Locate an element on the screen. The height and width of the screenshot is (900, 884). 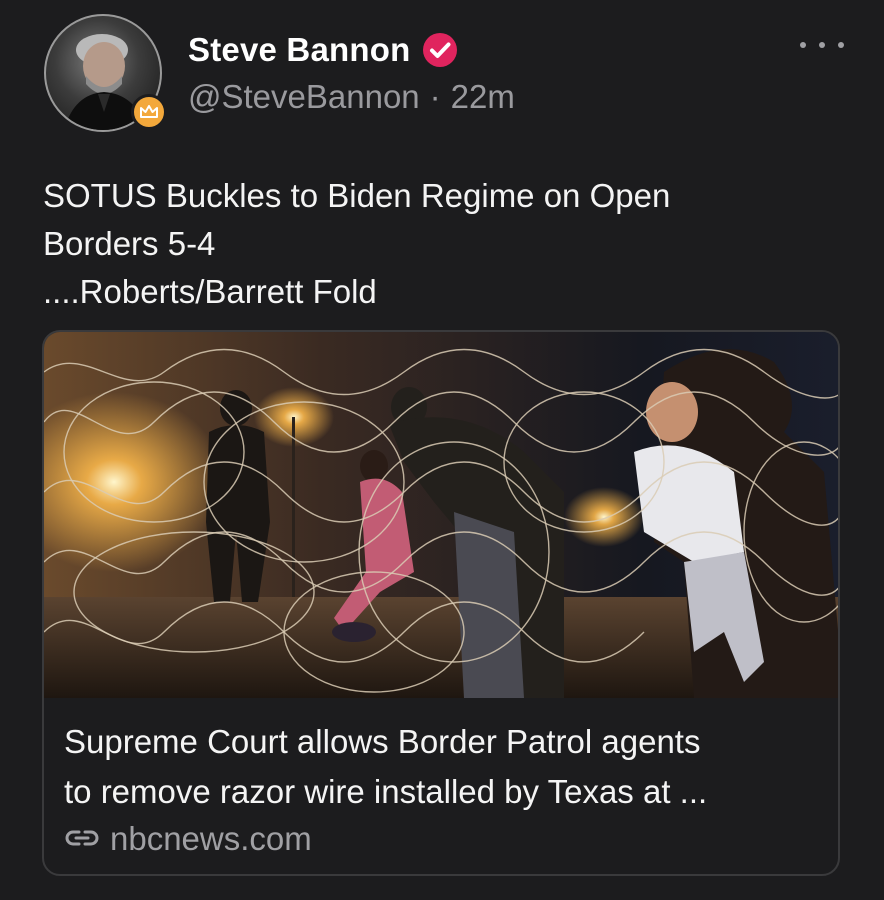
link-icon is located at coordinates (82, 839).